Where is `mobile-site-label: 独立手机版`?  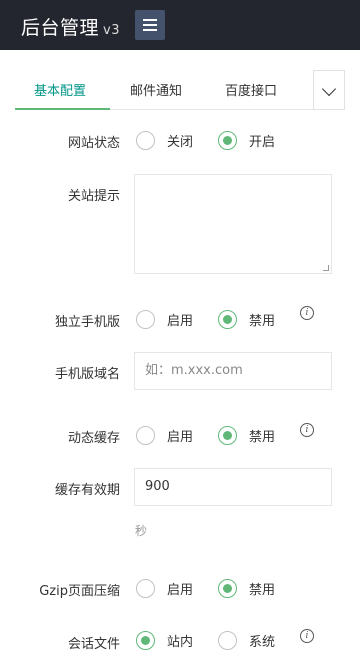
mobile-site-label: 独立手机版 is located at coordinates (87, 322).